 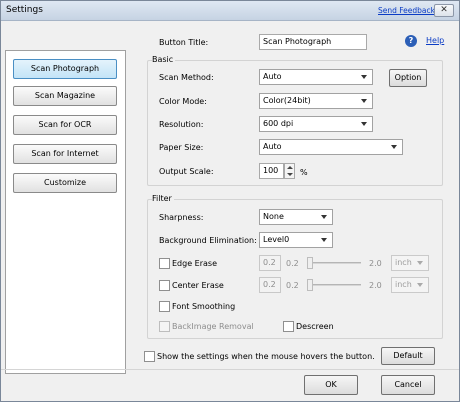 What do you see at coordinates (435, 40) in the screenshot?
I see `help-link: Help` at bounding box center [435, 40].